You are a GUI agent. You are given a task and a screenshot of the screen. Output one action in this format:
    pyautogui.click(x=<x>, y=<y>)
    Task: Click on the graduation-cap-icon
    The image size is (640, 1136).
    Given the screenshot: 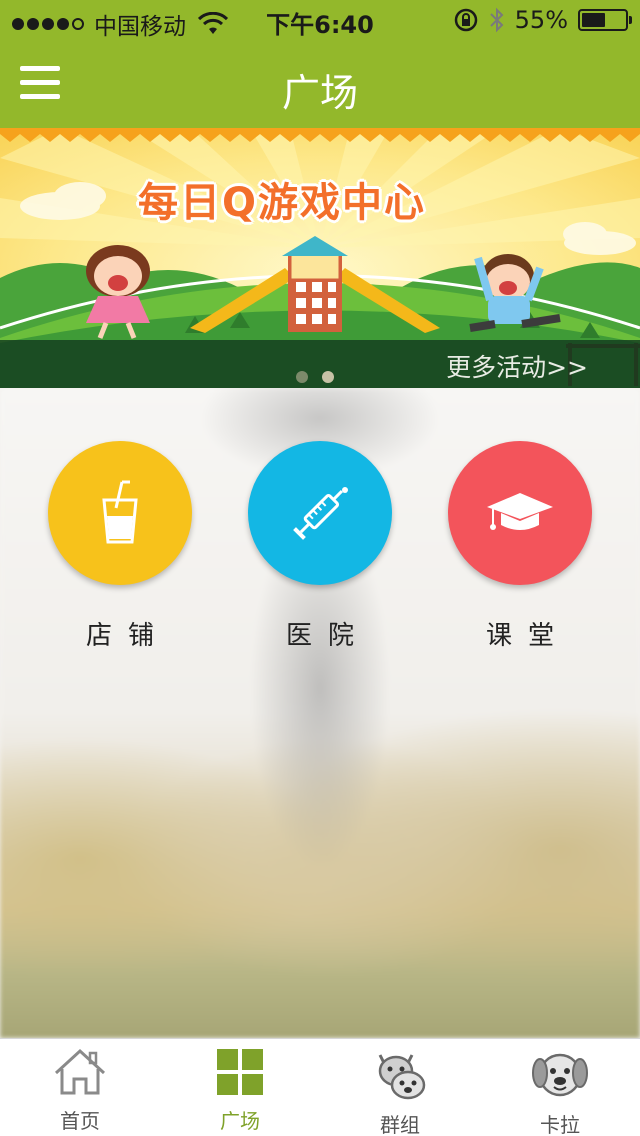 What is the action you would take?
    pyautogui.click(x=520, y=511)
    